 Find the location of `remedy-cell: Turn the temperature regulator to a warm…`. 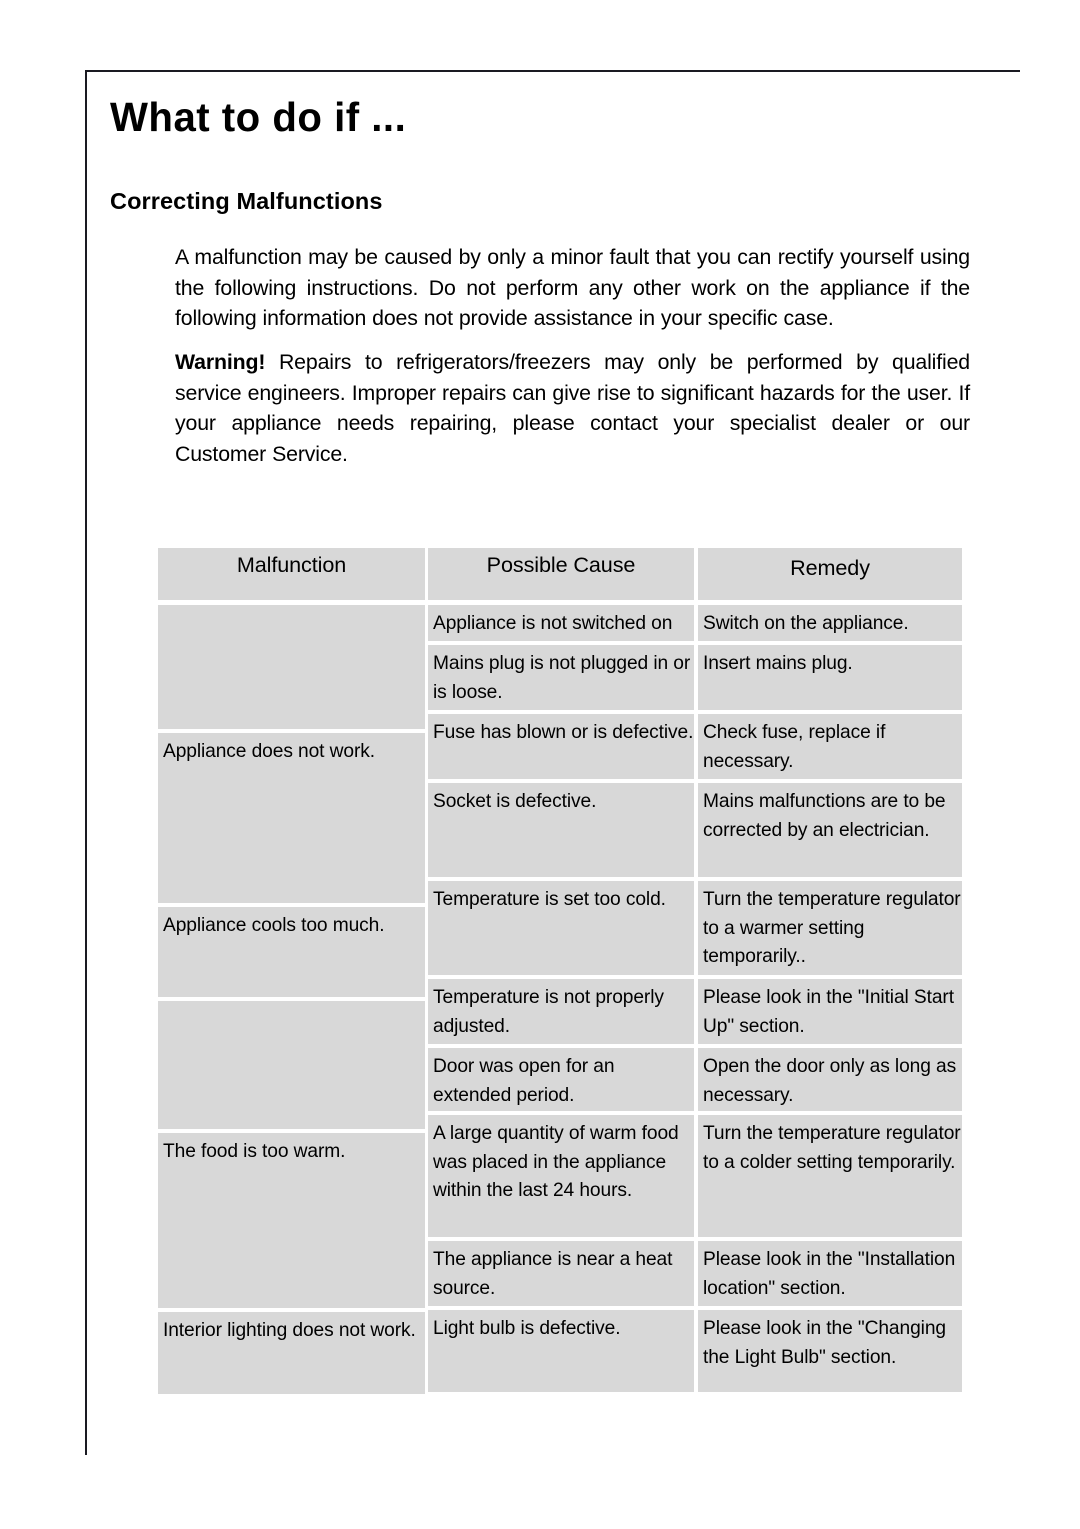

remedy-cell: Turn the temperature regulator to a warm… is located at coordinates (830, 928).